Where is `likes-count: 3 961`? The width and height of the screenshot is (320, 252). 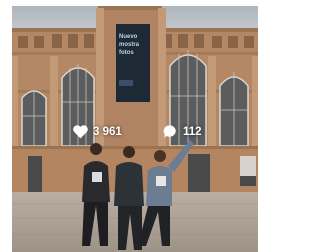 likes-count: 3 961 is located at coordinates (107, 132).